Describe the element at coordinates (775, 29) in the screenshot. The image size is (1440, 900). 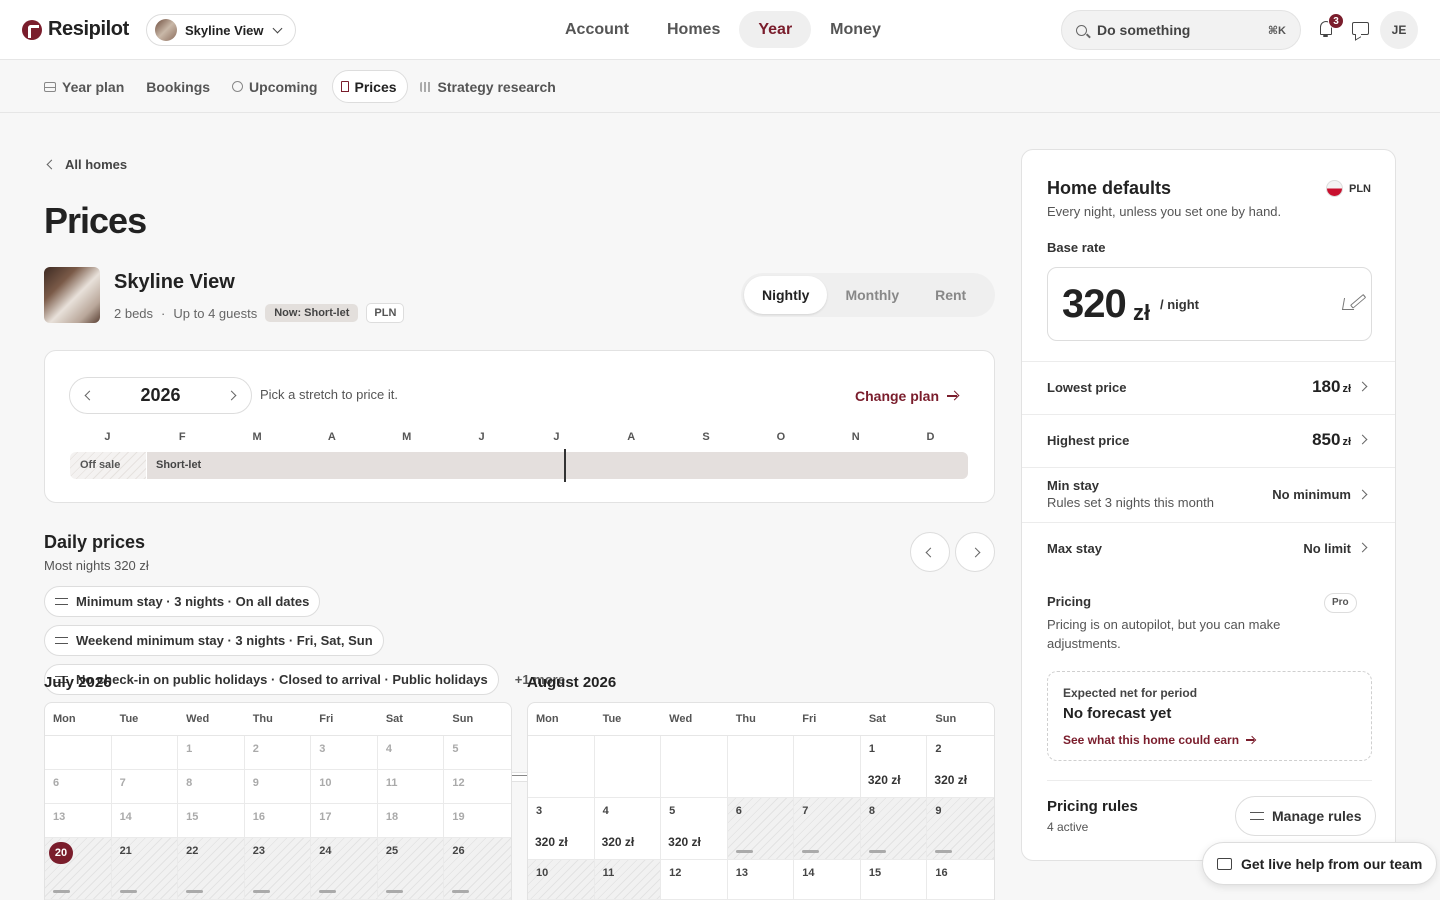
I see `nav-year: Year` at that location.